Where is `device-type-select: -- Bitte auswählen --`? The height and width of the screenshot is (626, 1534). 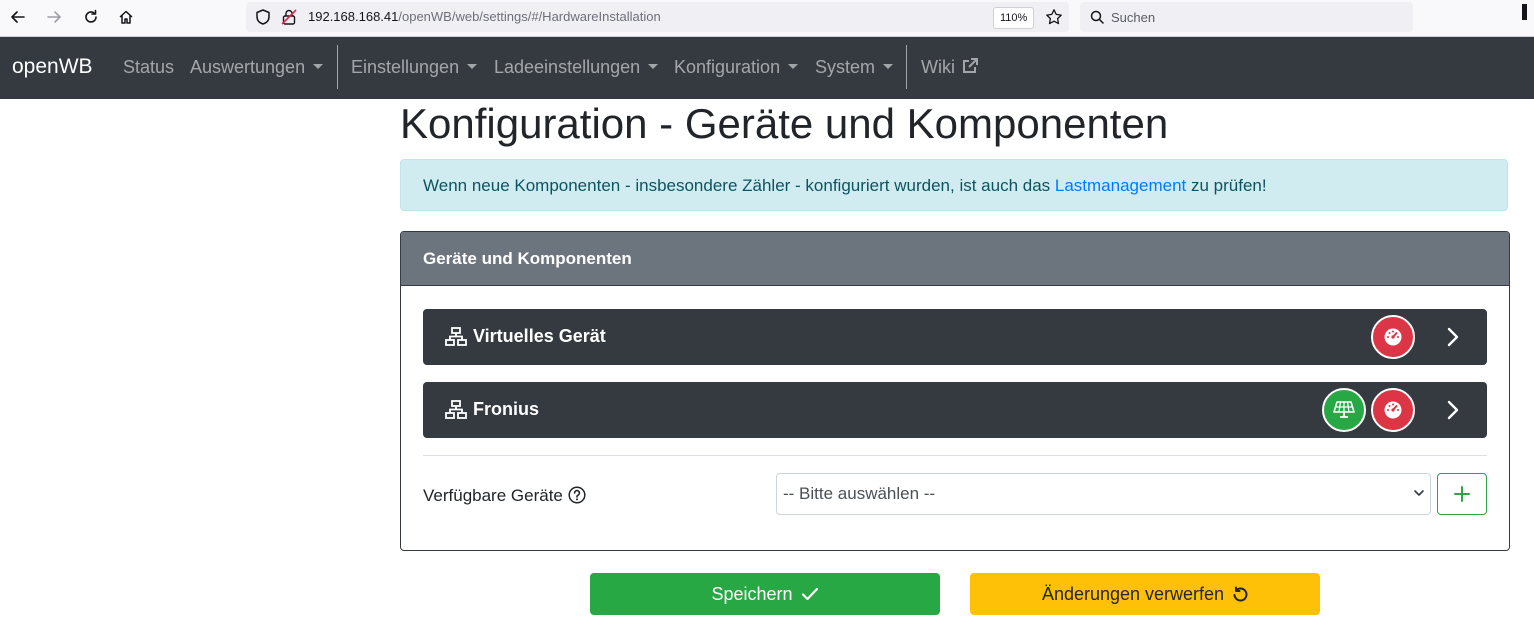
device-type-select: -- Bitte auswählen -- is located at coordinates (1103, 494).